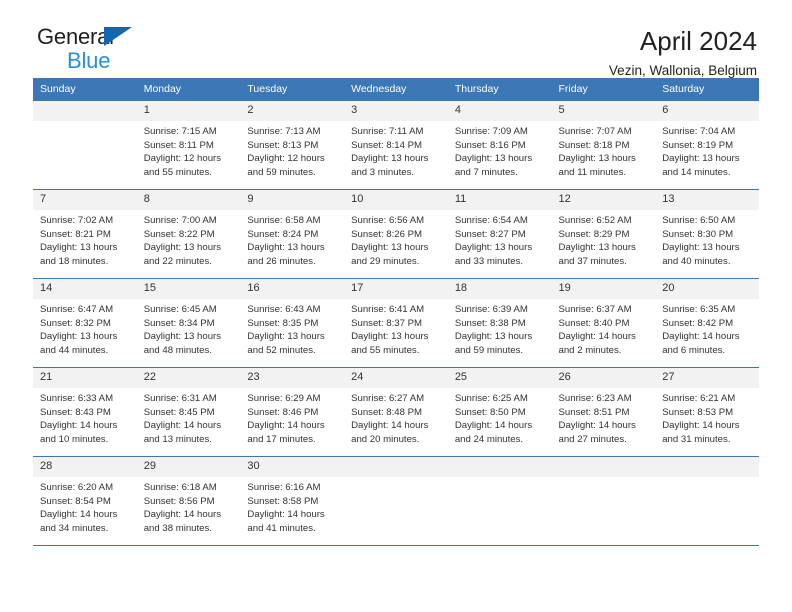 The height and width of the screenshot is (612, 792). What do you see at coordinates (499, 200) in the screenshot?
I see `day-number: 11` at bounding box center [499, 200].